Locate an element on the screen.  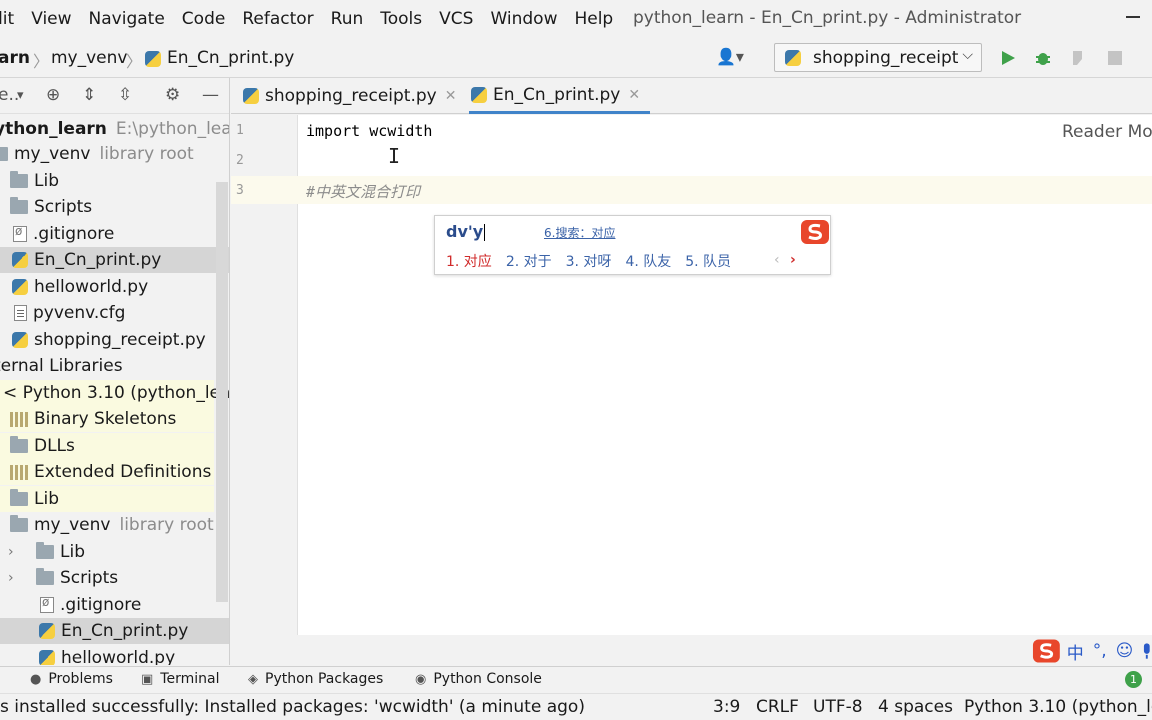
ime-next-page-icon: › is located at coordinates (793, 260).